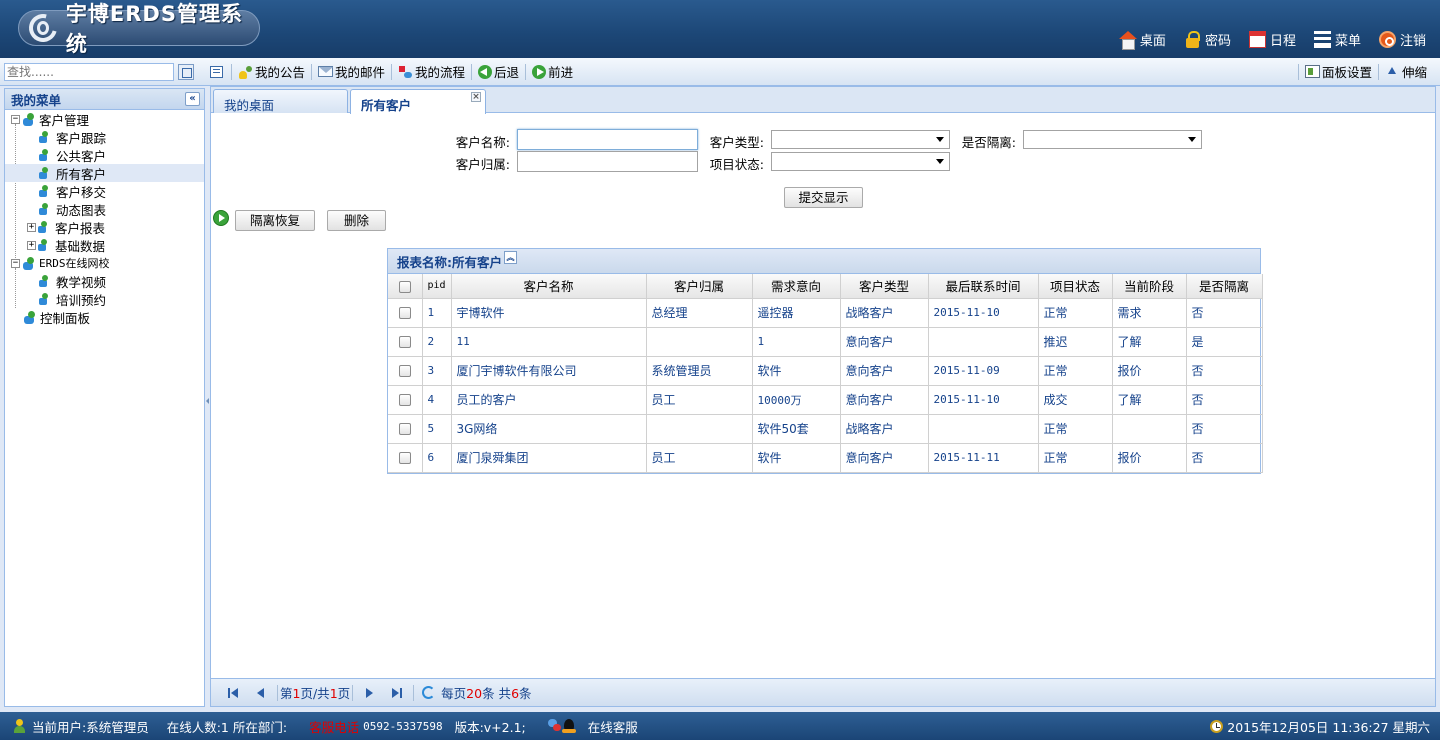  What do you see at coordinates (80, 228) in the screenshot?
I see `tree-node-label: 客户报表` at bounding box center [80, 228].